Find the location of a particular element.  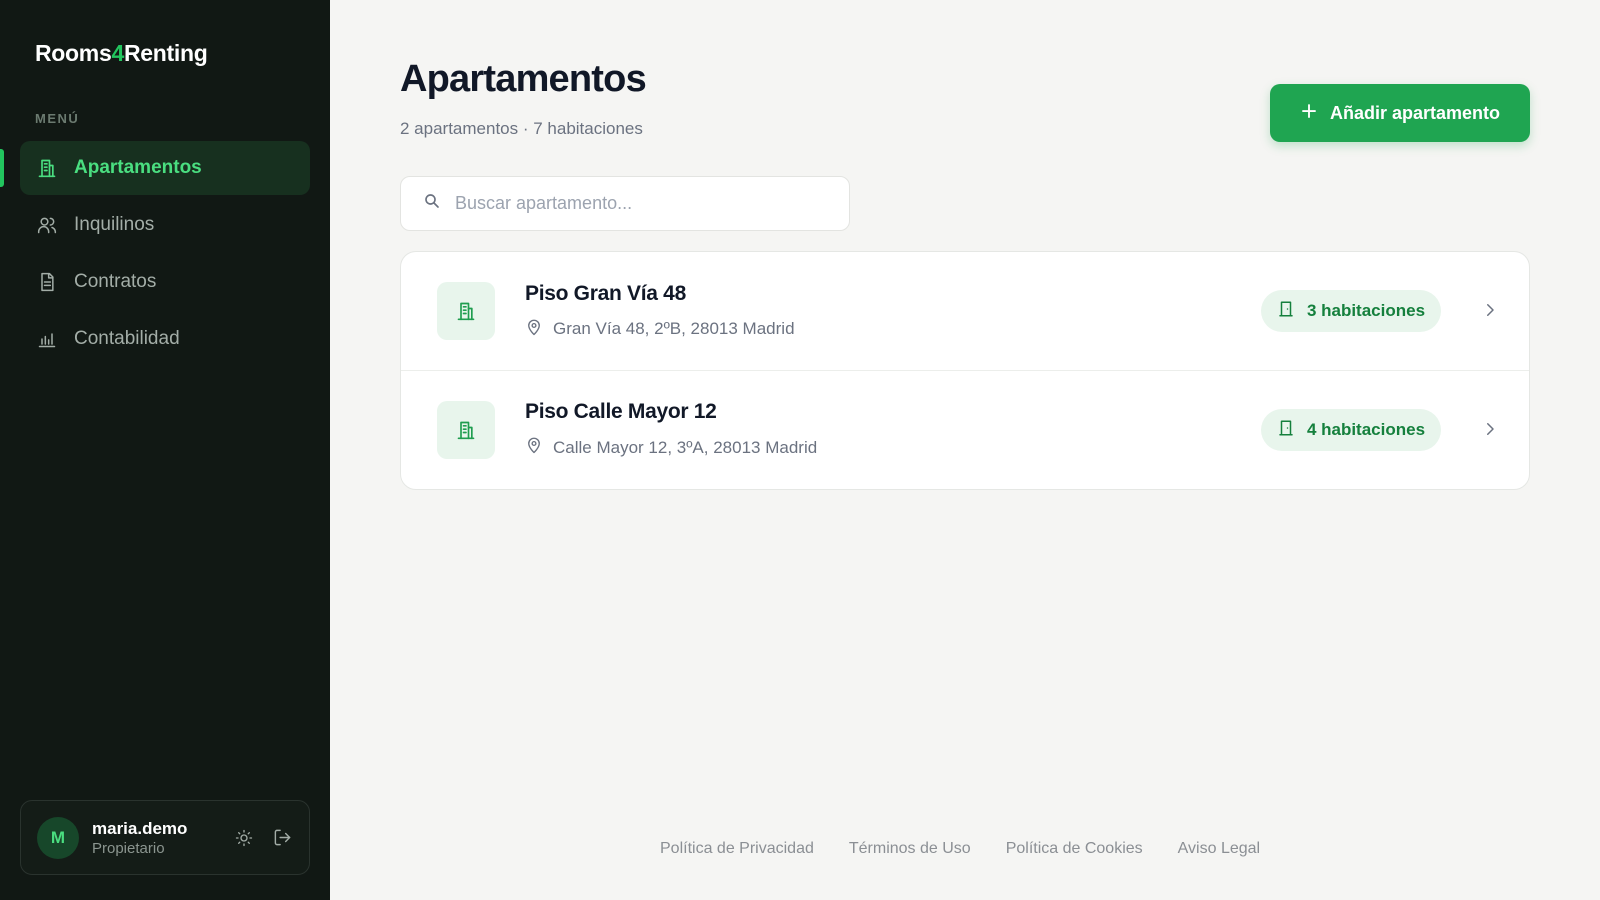

user-name: maria.demo is located at coordinates (140, 828).